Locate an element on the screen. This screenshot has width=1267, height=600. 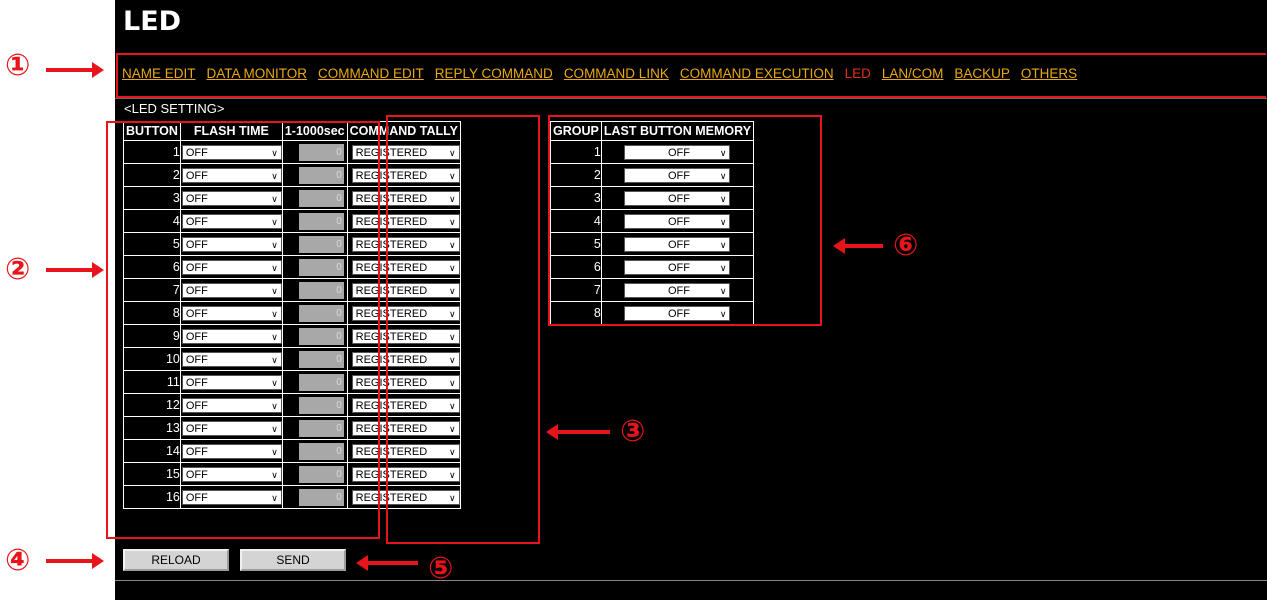
send-button: SEND is located at coordinates (293, 560).